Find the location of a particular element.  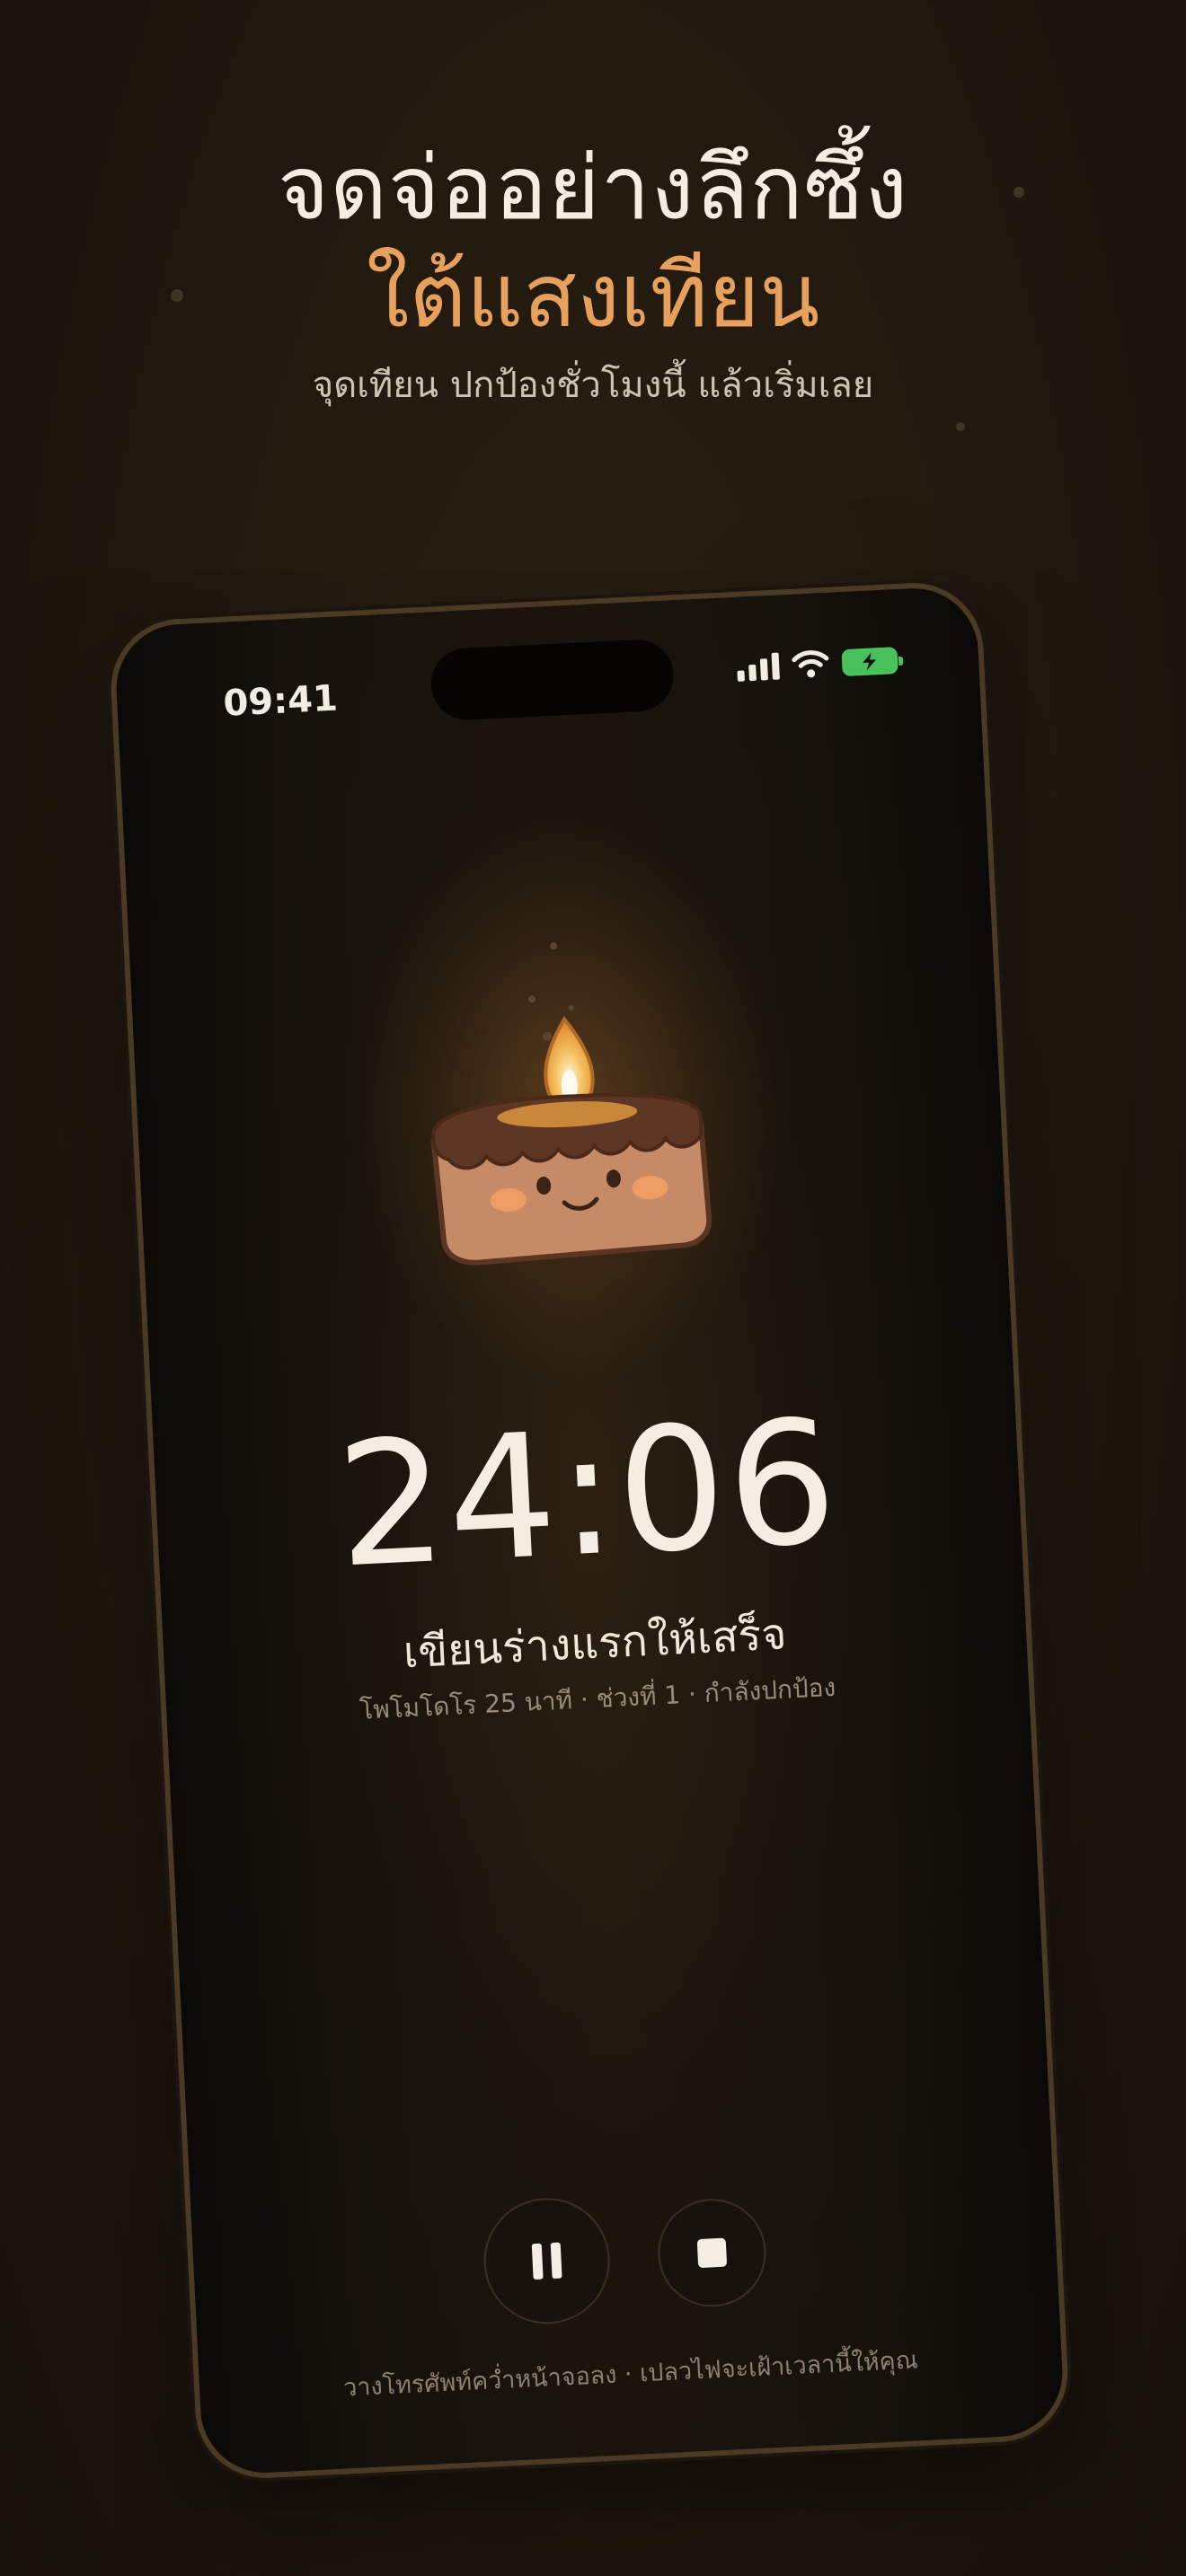

countdown-timer: 24:06 is located at coordinates (587, 1494).